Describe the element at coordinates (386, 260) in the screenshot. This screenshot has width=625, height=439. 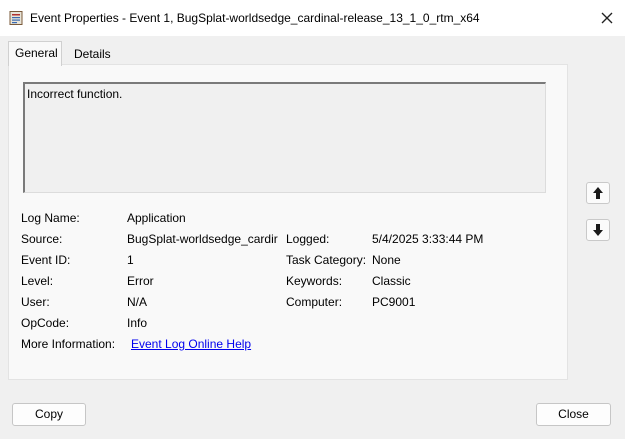
I see `task-category-value: None` at that location.